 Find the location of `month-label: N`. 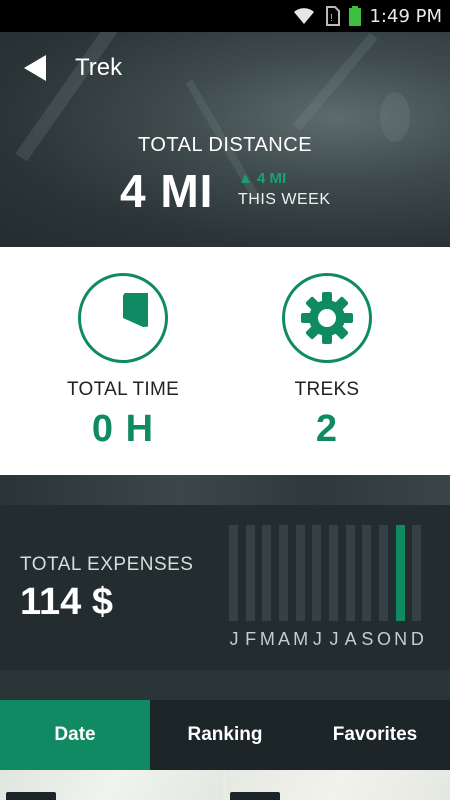

month-label: N is located at coordinates (401, 639).